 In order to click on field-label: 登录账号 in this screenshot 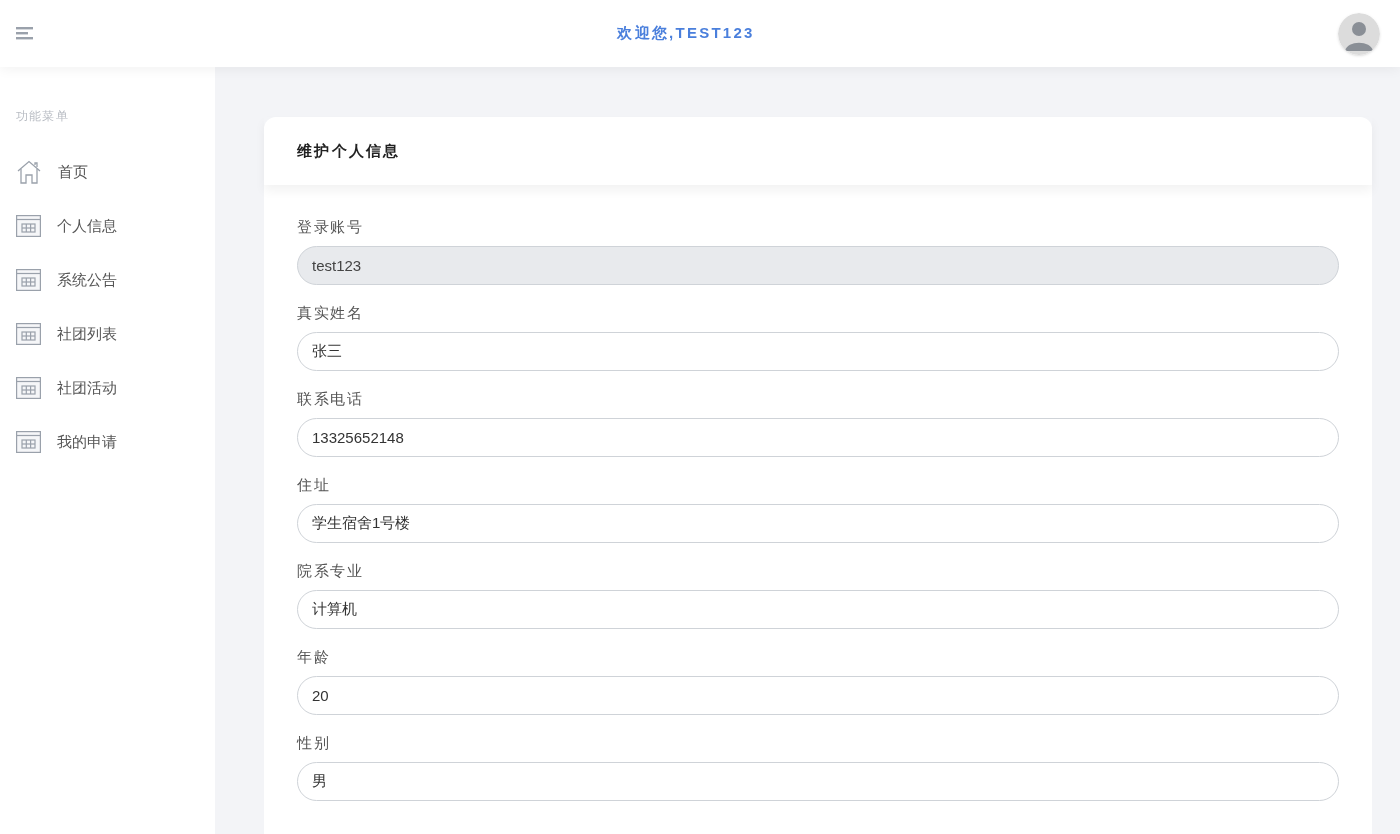, I will do `click(330, 227)`.